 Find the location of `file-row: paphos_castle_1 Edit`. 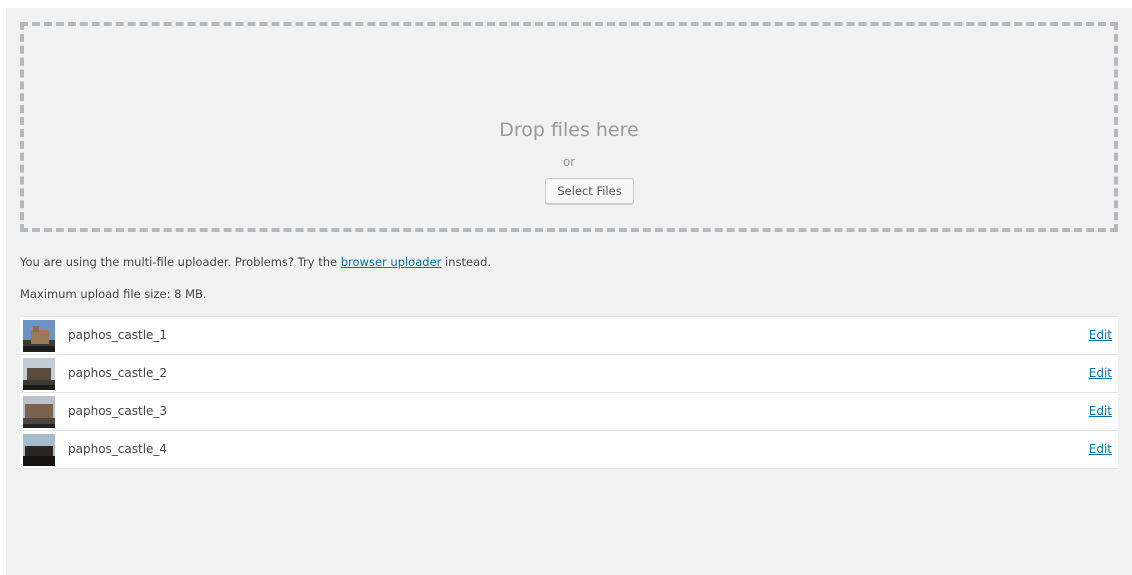

file-row: paphos_castle_1 Edit is located at coordinates (569, 335).